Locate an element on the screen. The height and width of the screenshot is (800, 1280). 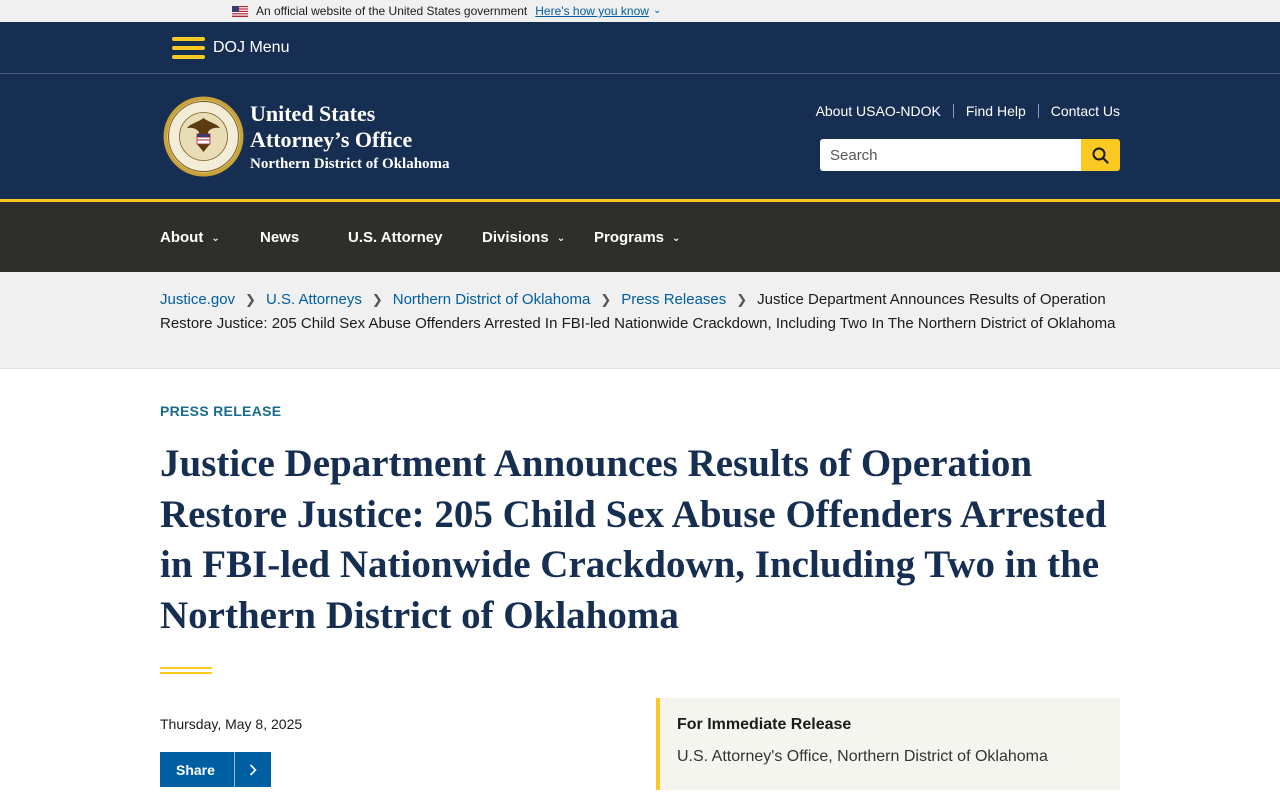
nav-item-about: About ⌄ is located at coordinates (210, 237).